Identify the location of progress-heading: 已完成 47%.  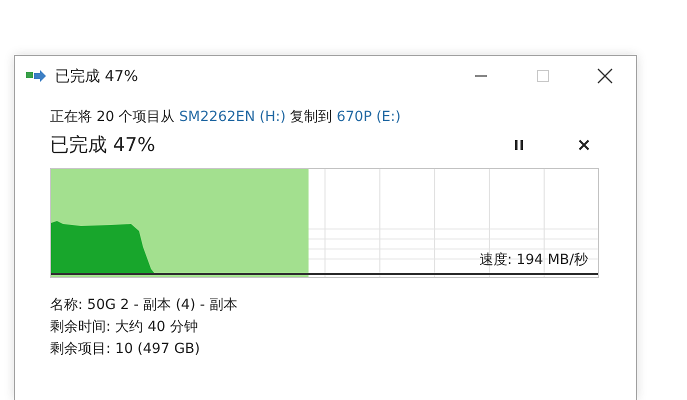
(103, 145).